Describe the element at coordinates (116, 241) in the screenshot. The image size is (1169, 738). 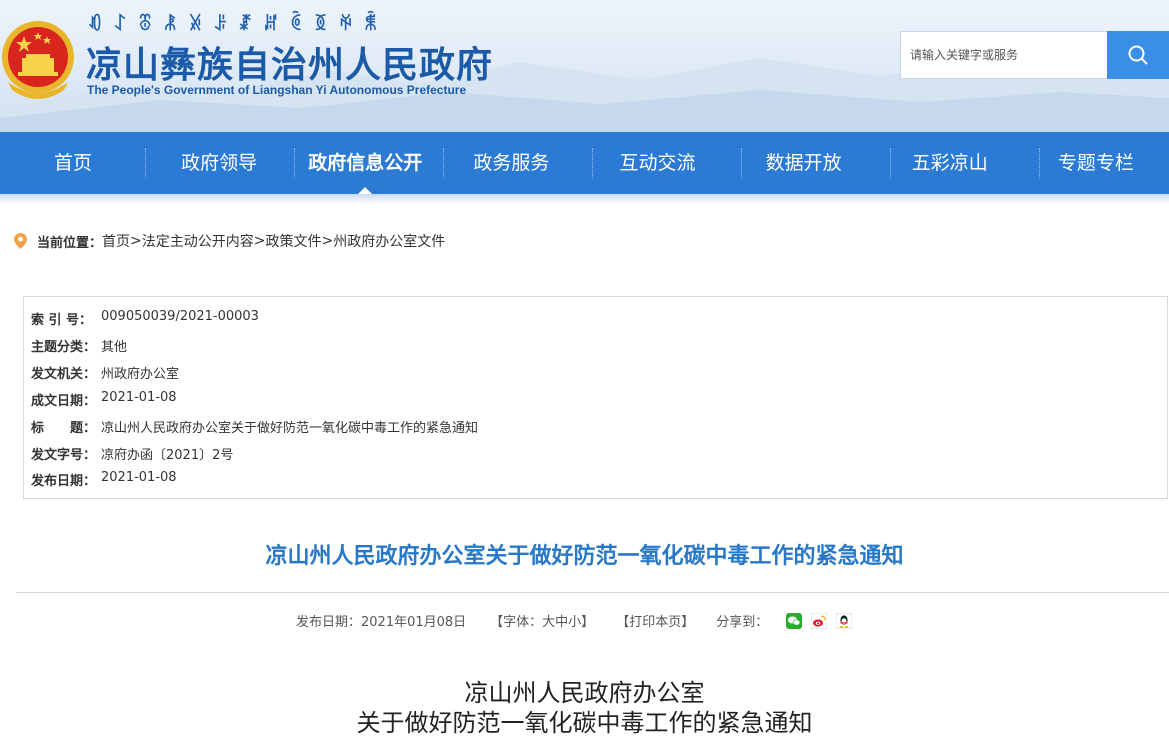
I see `breadcrumb-home: 首页` at that location.